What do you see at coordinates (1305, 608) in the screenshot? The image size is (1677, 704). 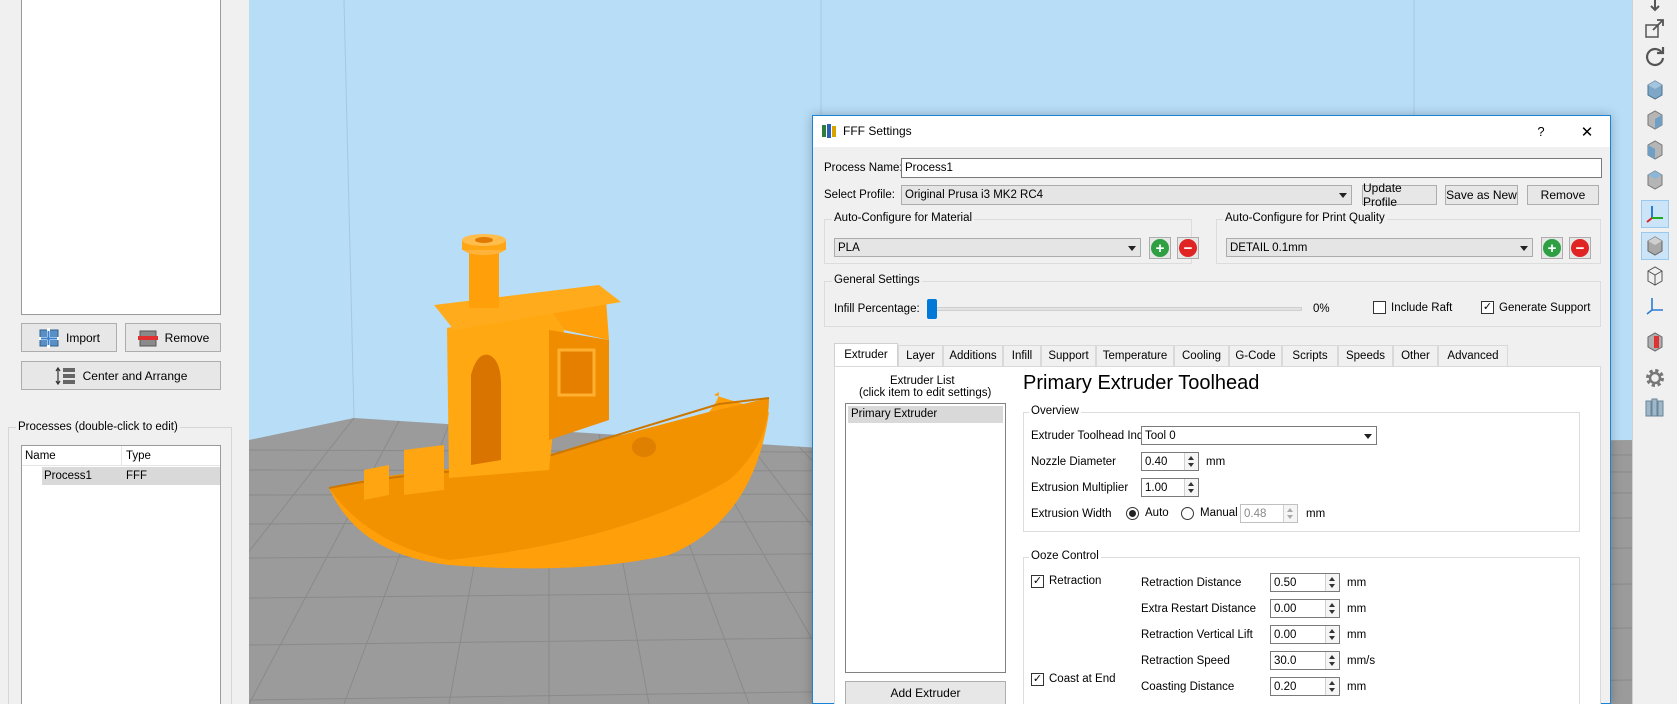 I see `extra-restart-spinbox: 0.00` at bounding box center [1305, 608].